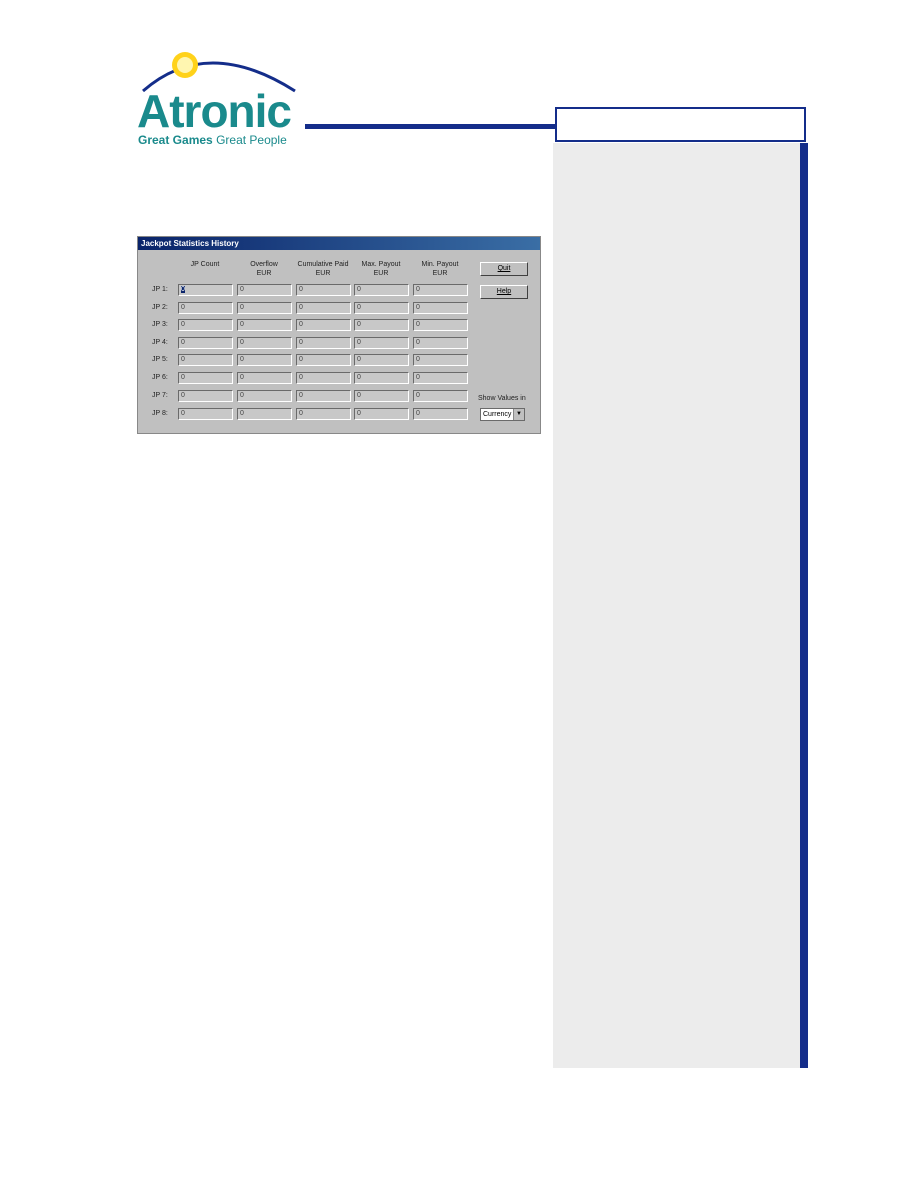 The height and width of the screenshot is (1188, 918). Describe the element at coordinates (440, 269) in the screenshot. I see `column-header: Min. Payout EUR` at that location.